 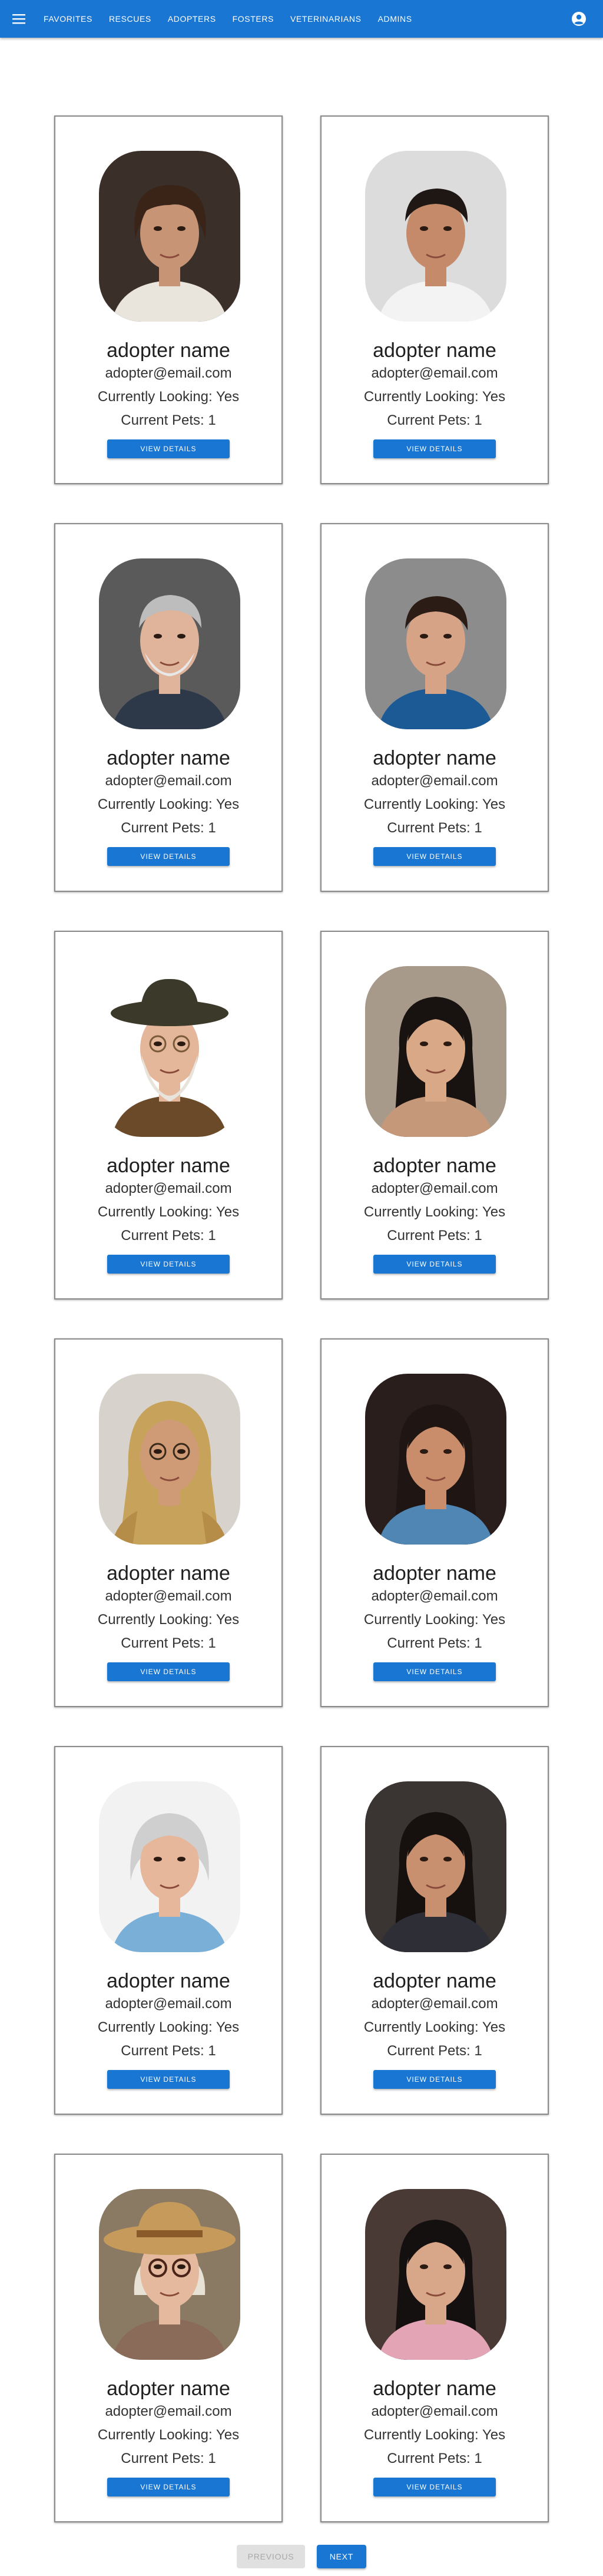 I want to click on nav-adopters: ADOPTERS, so click(x=192, y=19).